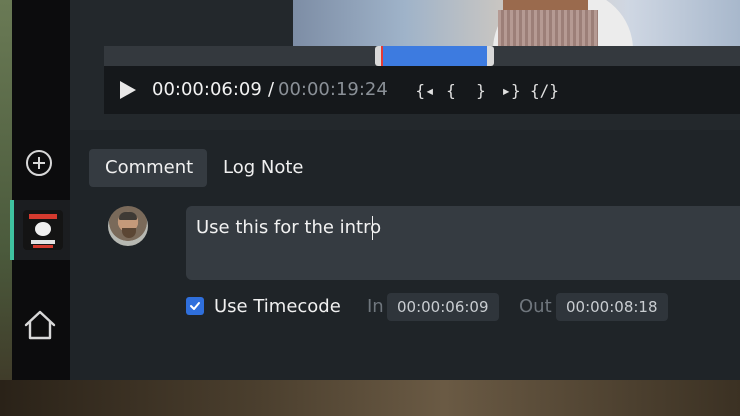 This screenshot has width=740, height=416. I want to click on play-icon, so click(128, 90).